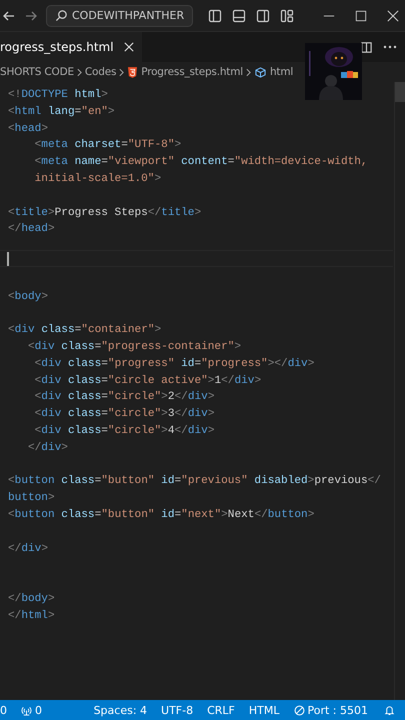 The image size is (405, 720). What do you see at coordinates (31, 598) in the screenshot?
I see `code-line: </body>` at bounding box center [31, 598].